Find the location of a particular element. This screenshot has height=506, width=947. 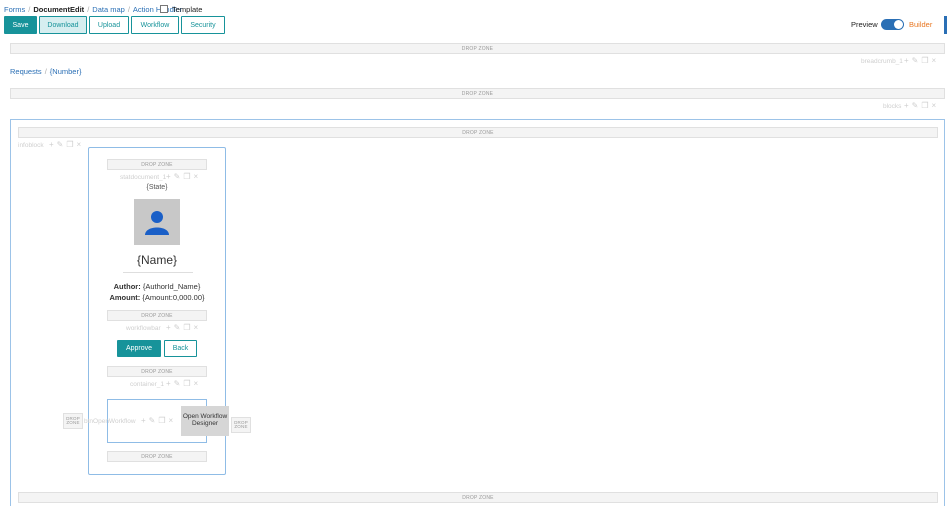

requests-breadcrumb: Requests / {Number} is located at coordinates (45, 71).